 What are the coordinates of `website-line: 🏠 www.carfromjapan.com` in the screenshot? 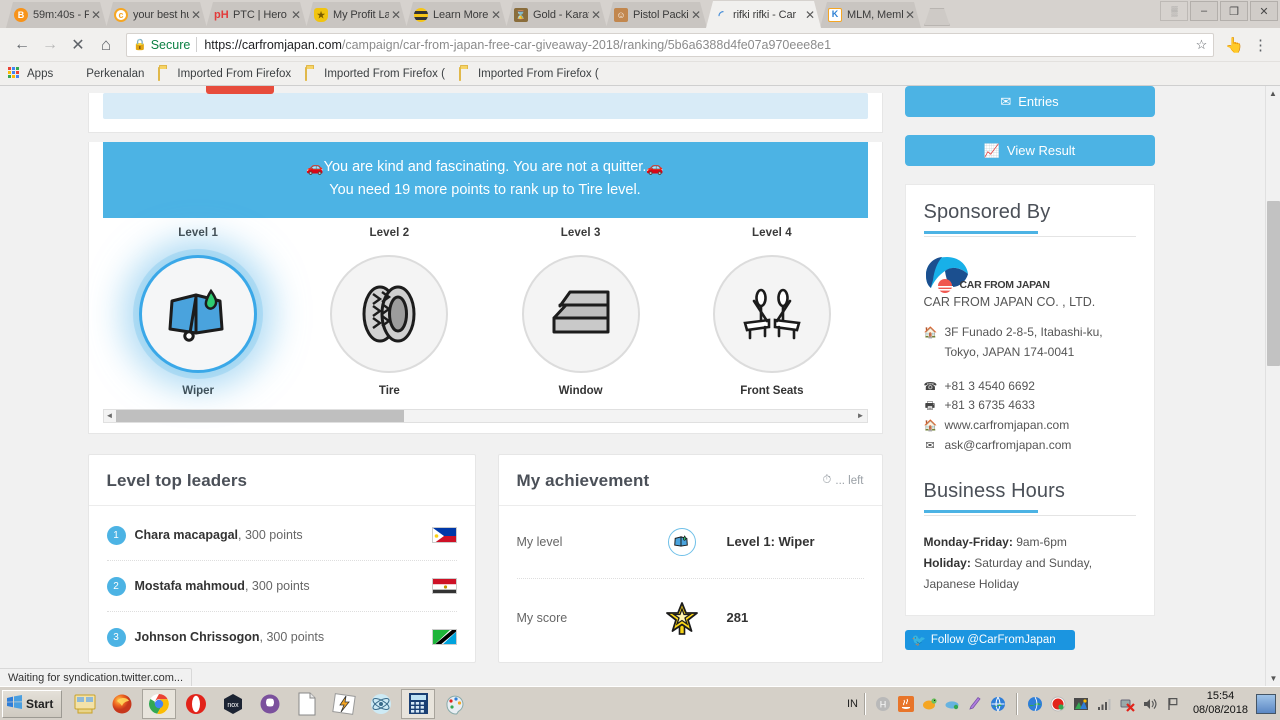 It's located at (1030, 426).